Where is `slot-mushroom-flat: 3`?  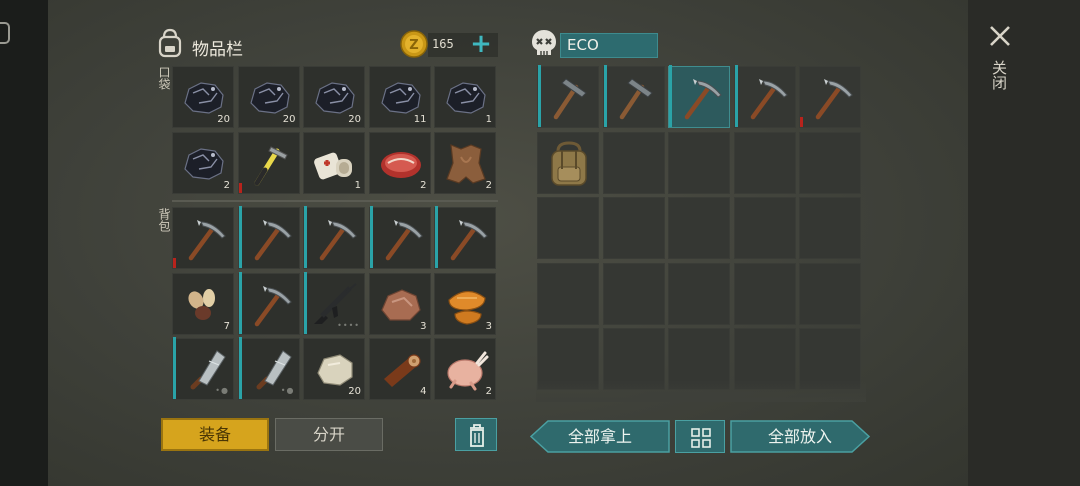 slot-mushroom-flat: 3 is located at coordinates (465, 303).